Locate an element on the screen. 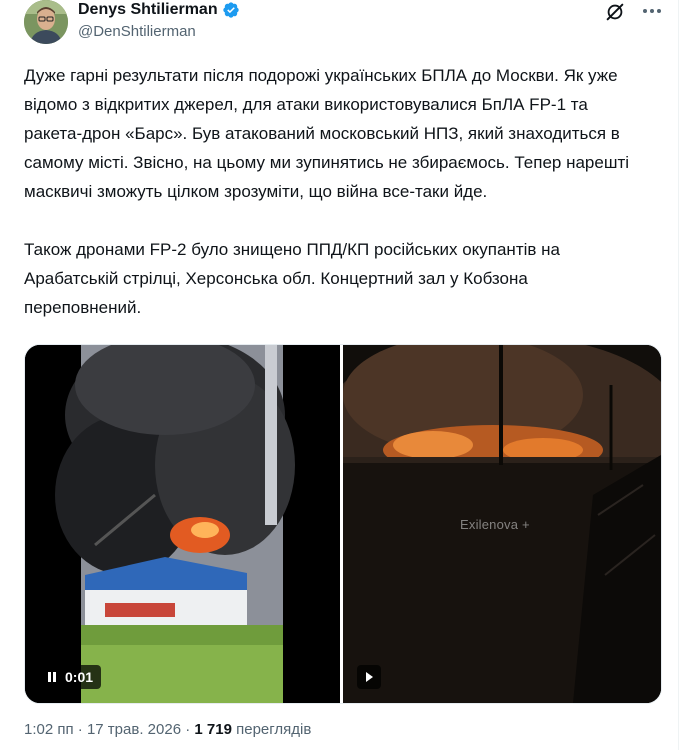 Image resolution: width=683 pixels, height=750 pixels. post-date: 17 трав. 2026 is located at coordinates (134, 729).